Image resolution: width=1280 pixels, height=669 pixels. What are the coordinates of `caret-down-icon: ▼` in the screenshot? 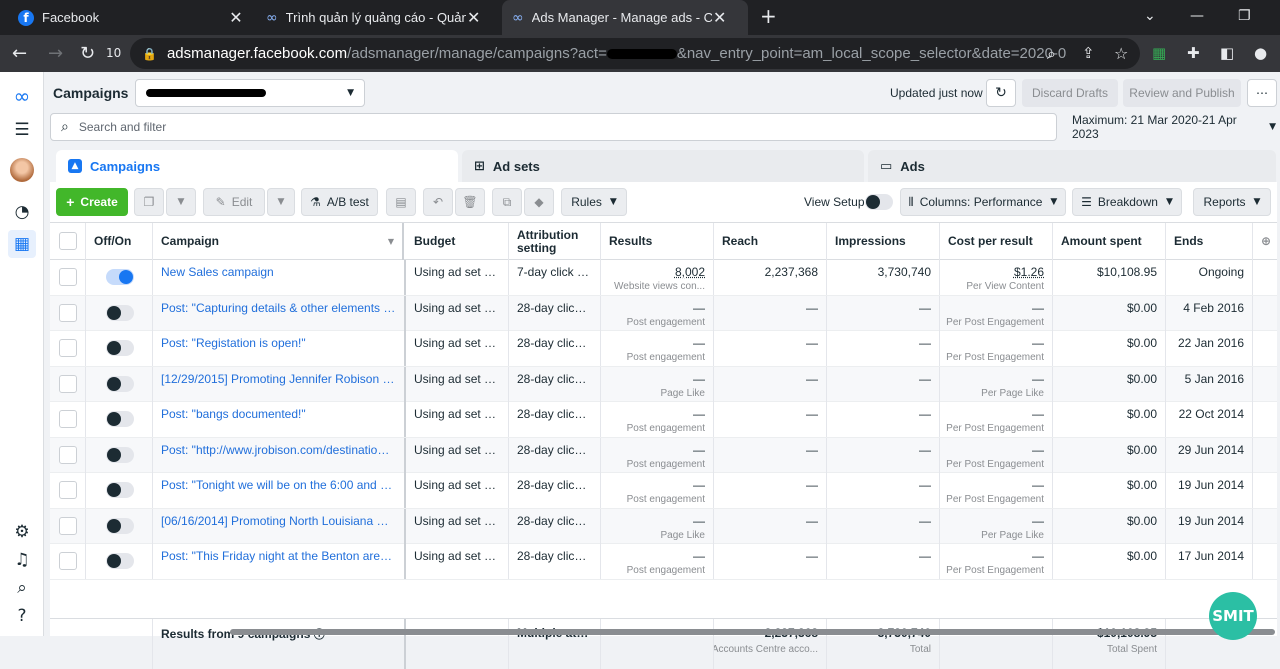 It's located at (281, 202).